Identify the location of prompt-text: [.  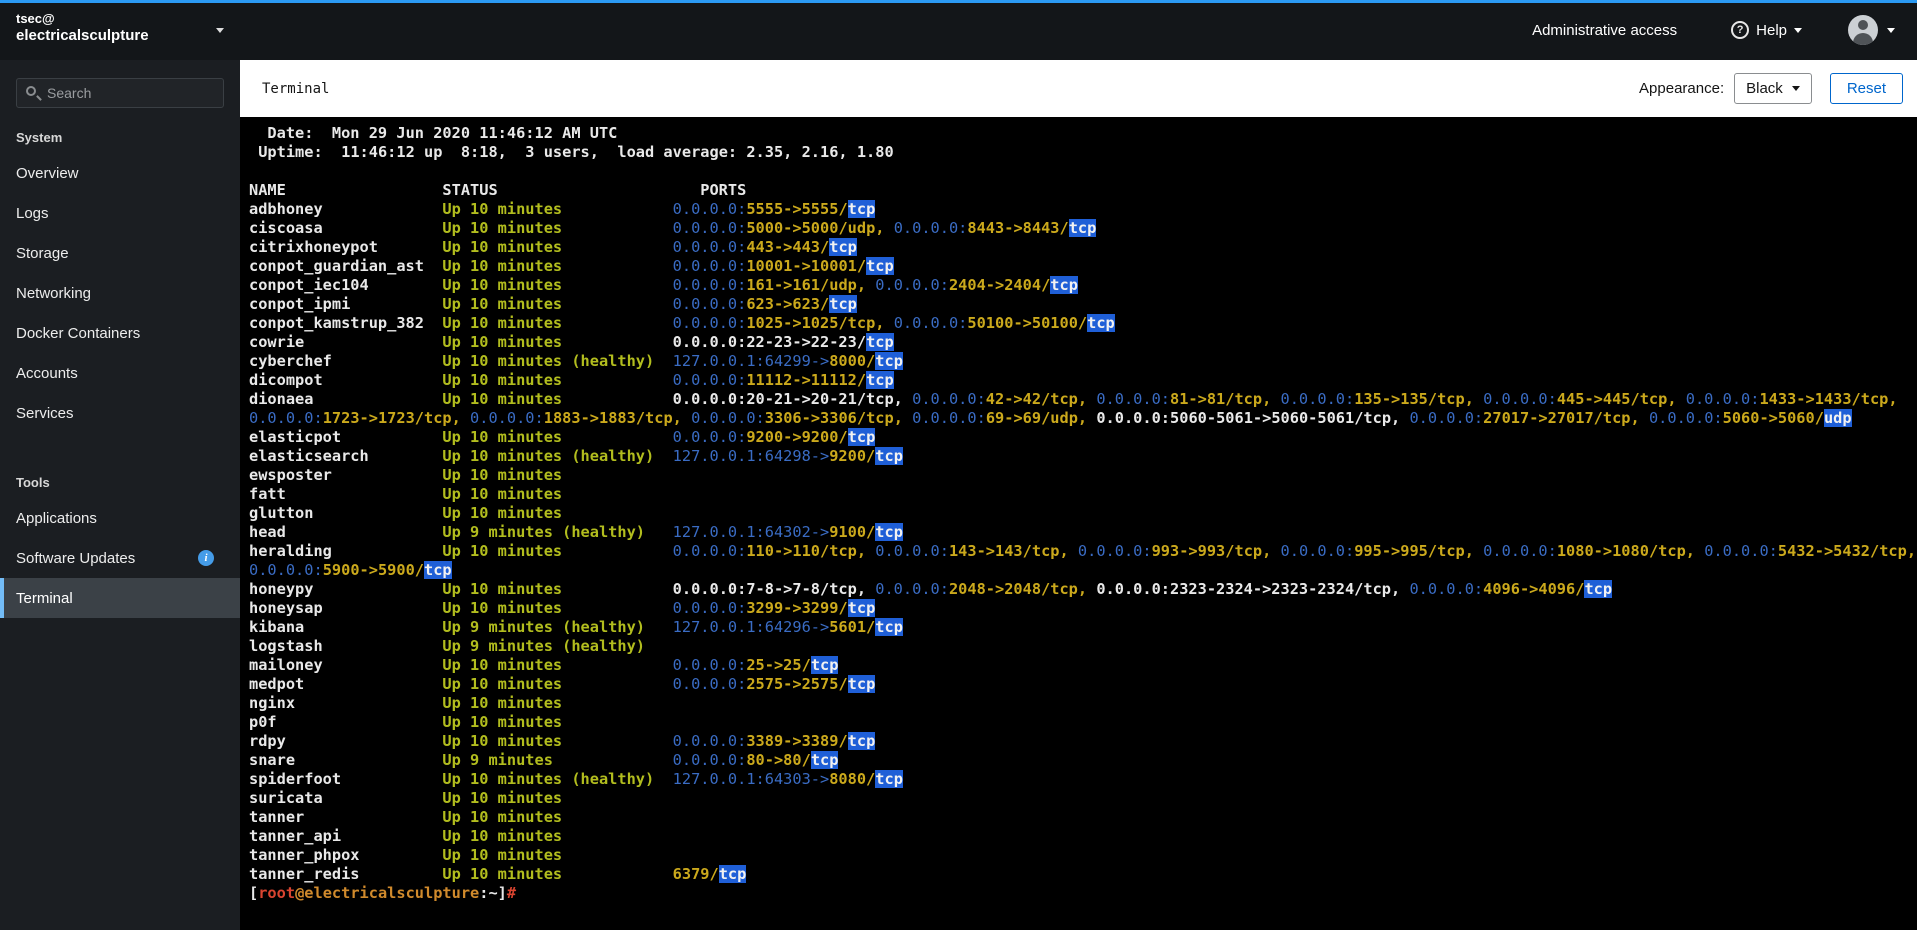
(254, 893).